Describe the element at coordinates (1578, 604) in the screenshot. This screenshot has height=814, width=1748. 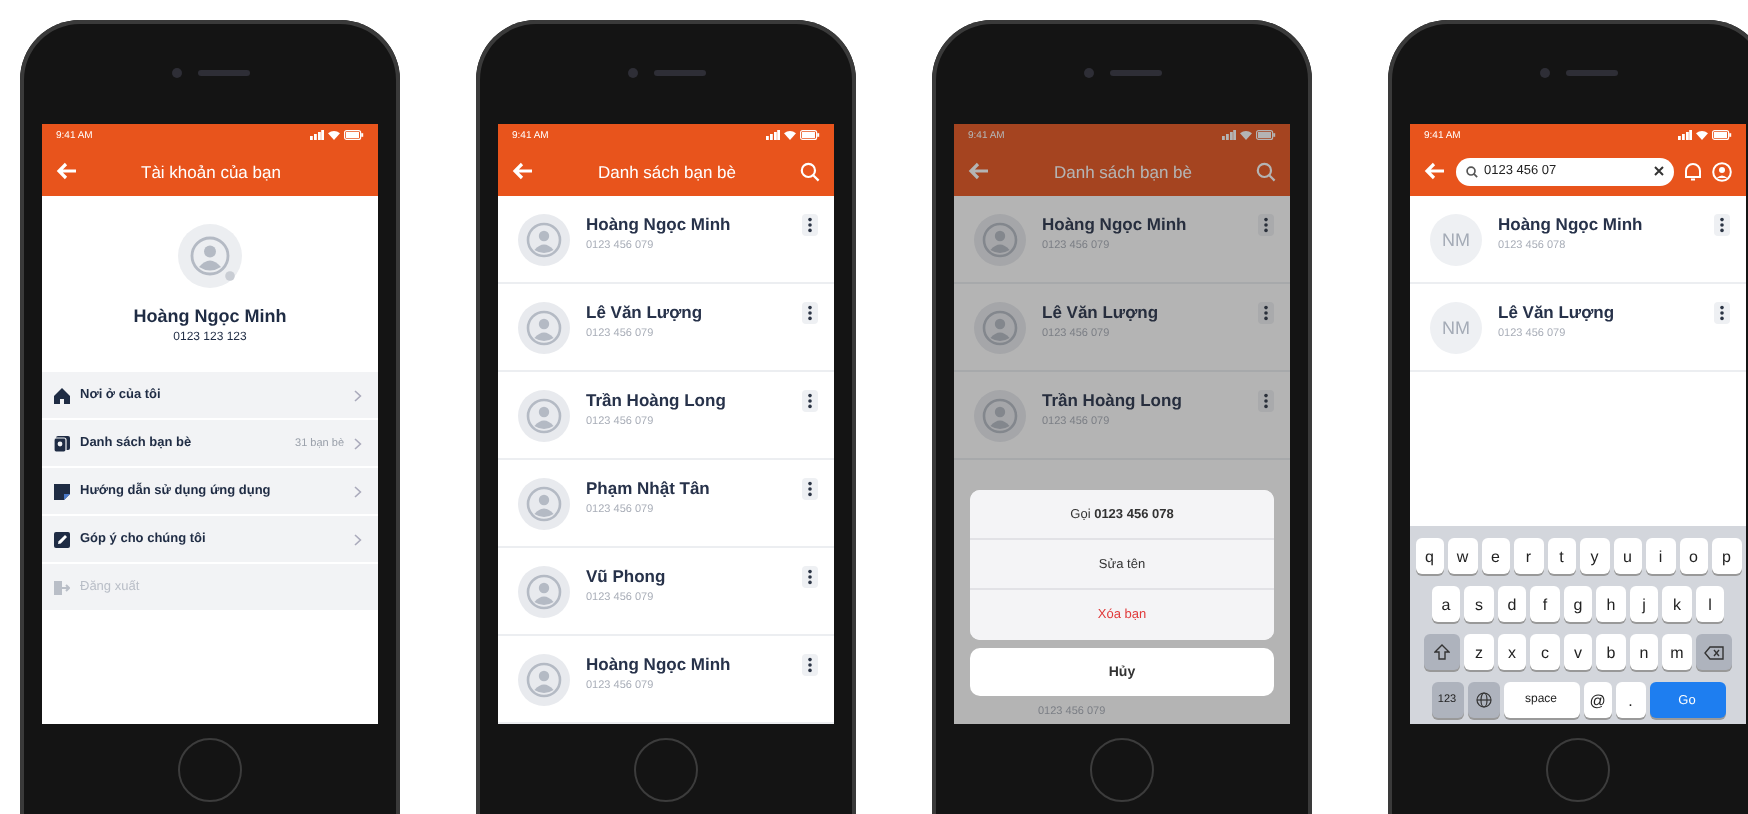
I see `keyboard-key: g` at that location.